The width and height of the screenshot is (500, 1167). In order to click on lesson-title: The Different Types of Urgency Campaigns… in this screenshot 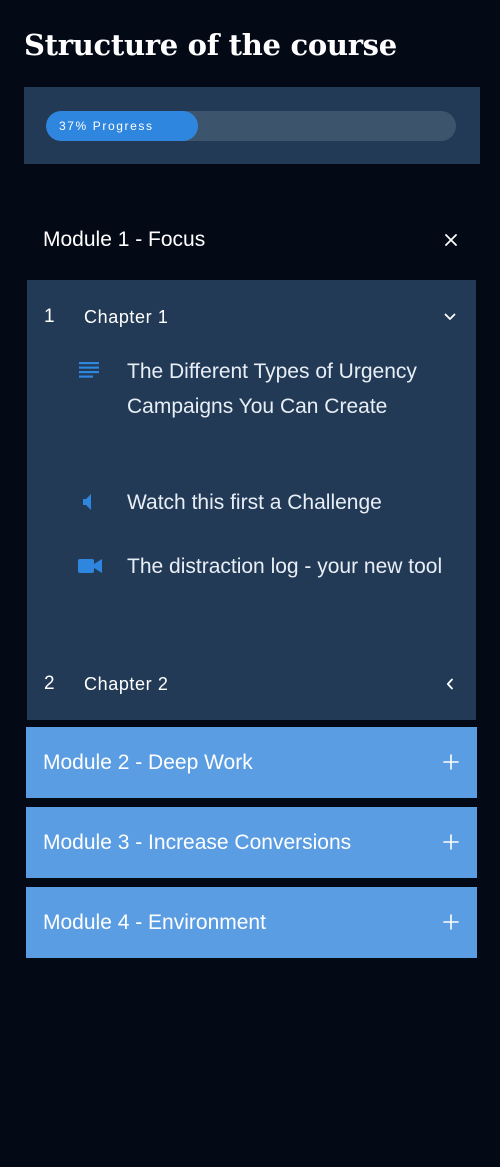, I will do `click(272, 389)`.